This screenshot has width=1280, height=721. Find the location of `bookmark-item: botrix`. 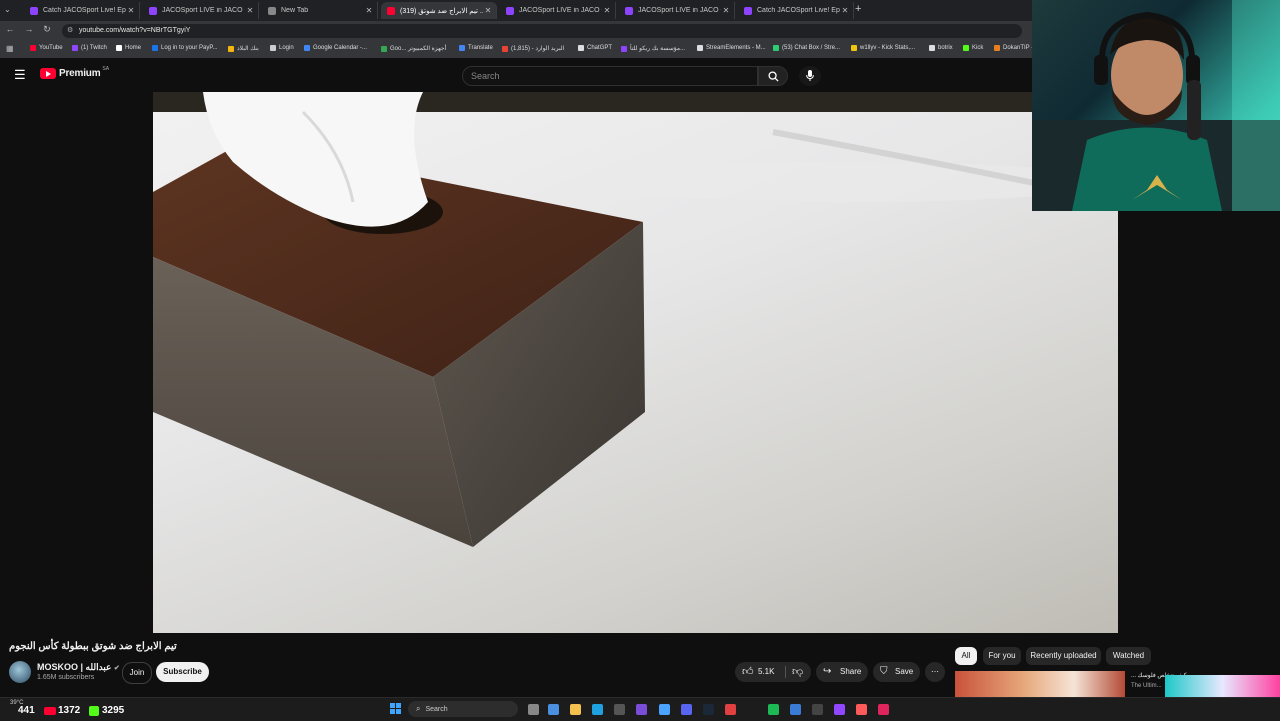

bookmark-item: botrix is located at coordinates (941, 48).